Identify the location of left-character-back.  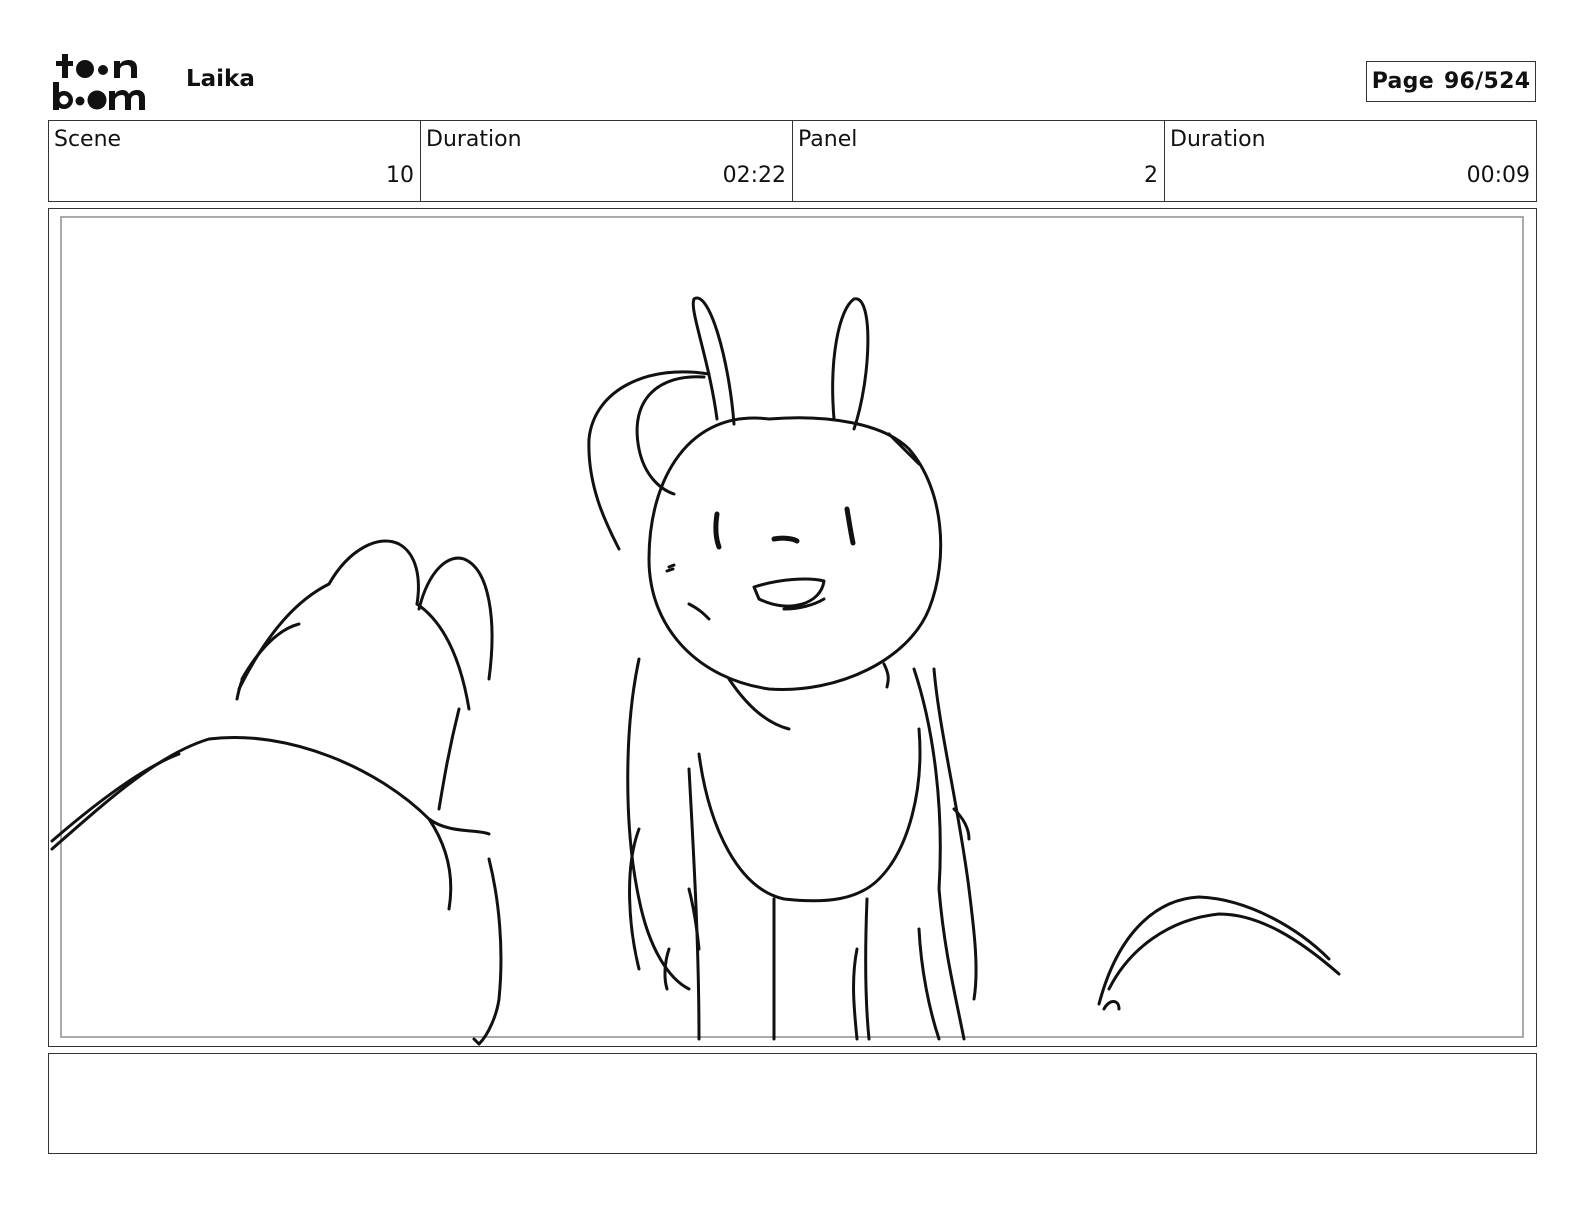
(251, 823).